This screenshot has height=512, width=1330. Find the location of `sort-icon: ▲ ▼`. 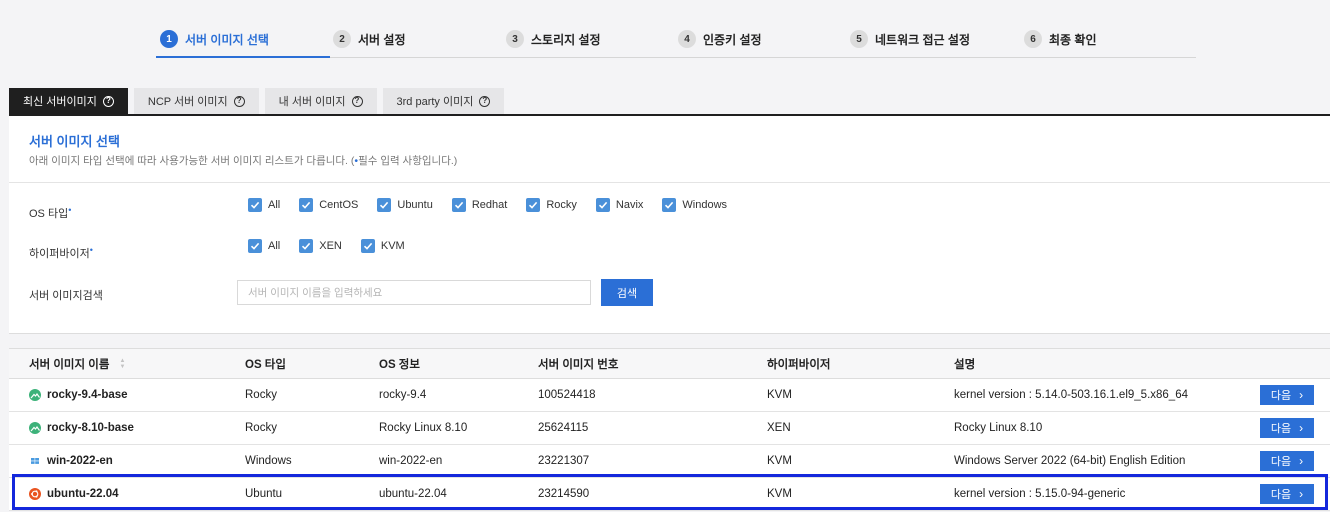

sort-icon: ▲ ▼ is located at coordinates (122, 364).